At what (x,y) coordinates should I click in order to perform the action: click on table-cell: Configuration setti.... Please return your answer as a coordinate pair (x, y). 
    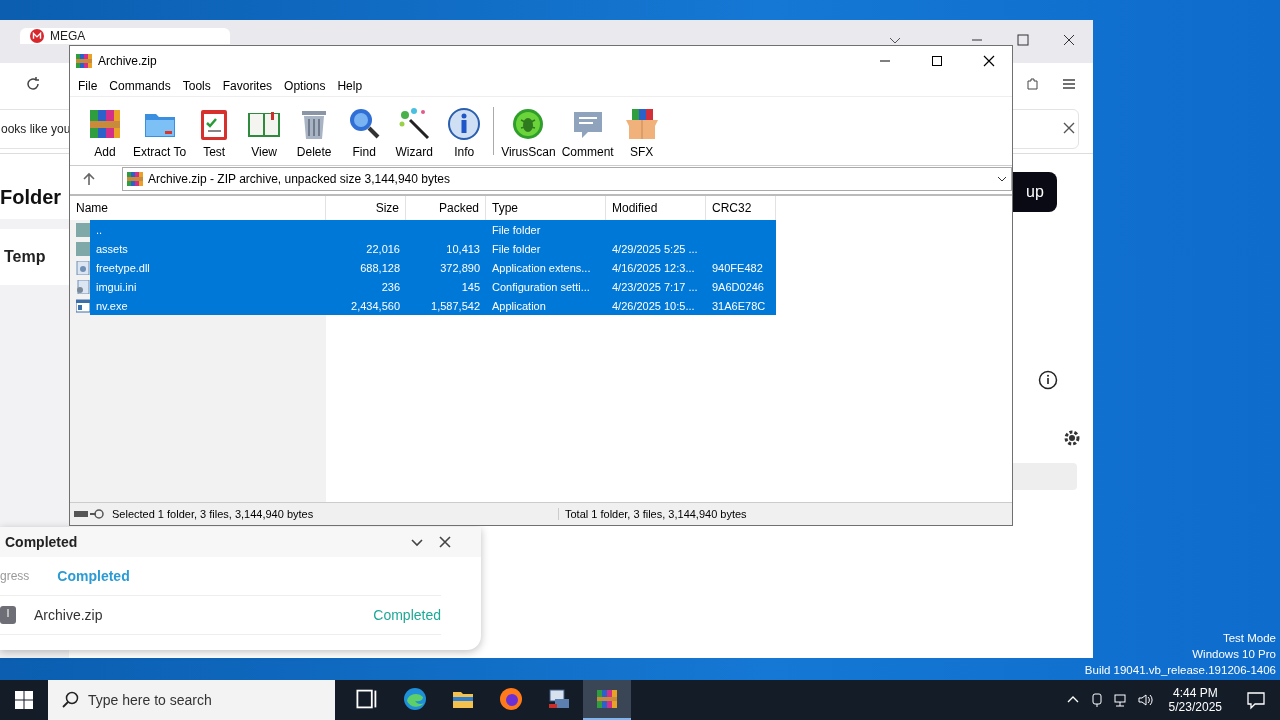
    Looking at the image, I should click on (541, 286).